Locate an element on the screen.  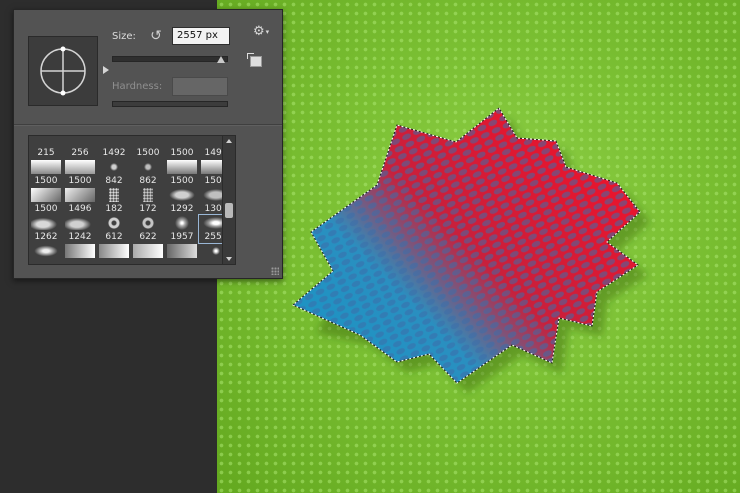
brush-preset: 842 is located at coordinates (114, 173).